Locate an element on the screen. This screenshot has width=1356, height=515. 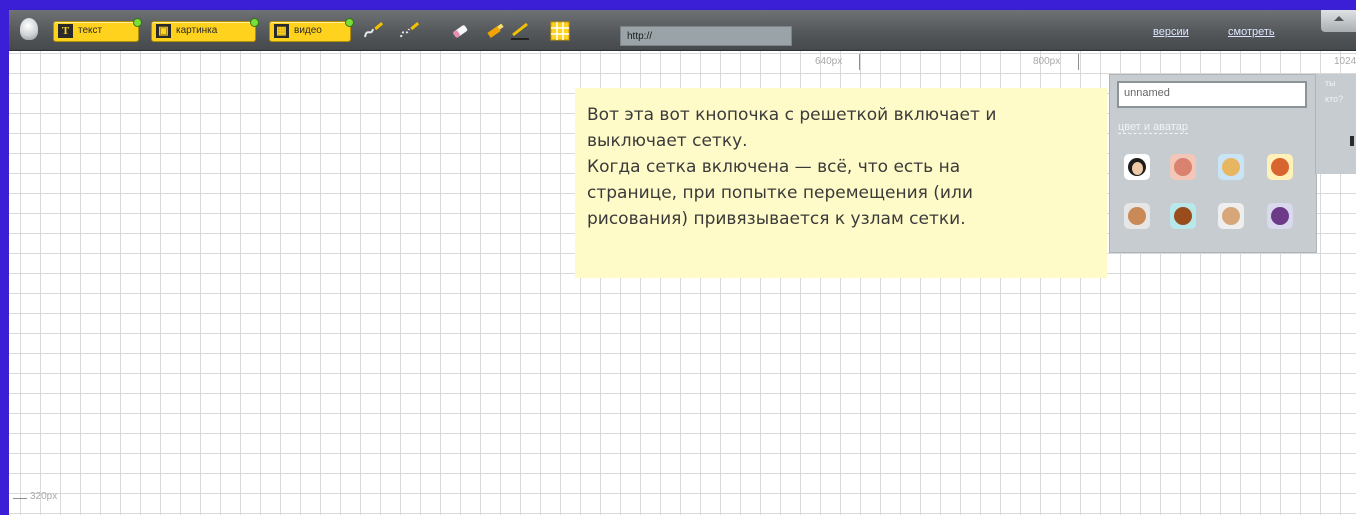
collapse-up-icon is located at coordinates (1338, 21).